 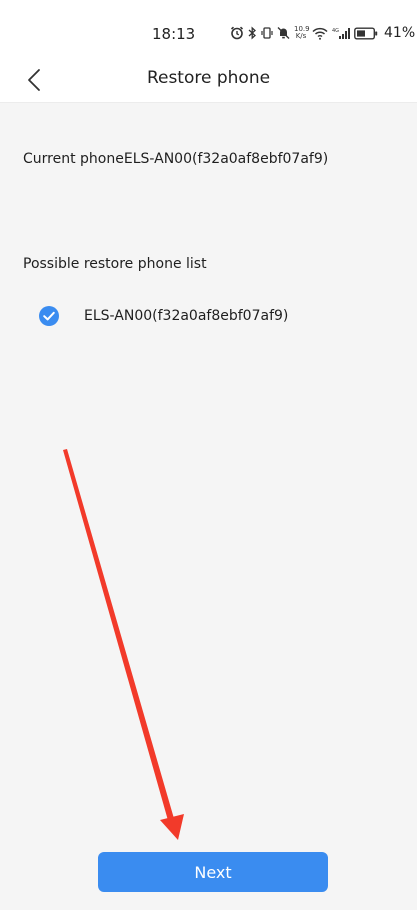 I want to click on checkmark-circle-icon, so click(x=49, y=316).